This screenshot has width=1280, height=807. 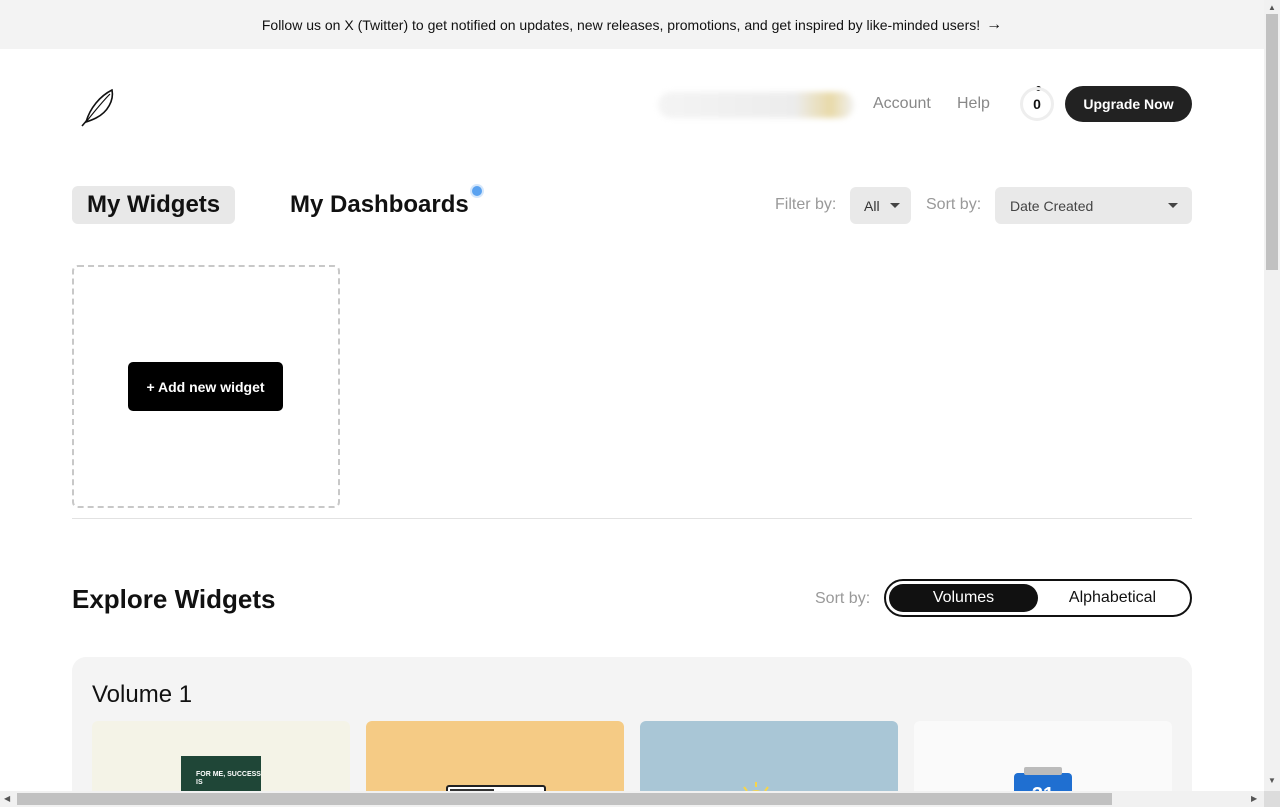 What do you see at coordinates (1112, 598) in the screenshot?
I see `sort-option-alphabetical: Alphabetical` at bounding box center [1112, 598].